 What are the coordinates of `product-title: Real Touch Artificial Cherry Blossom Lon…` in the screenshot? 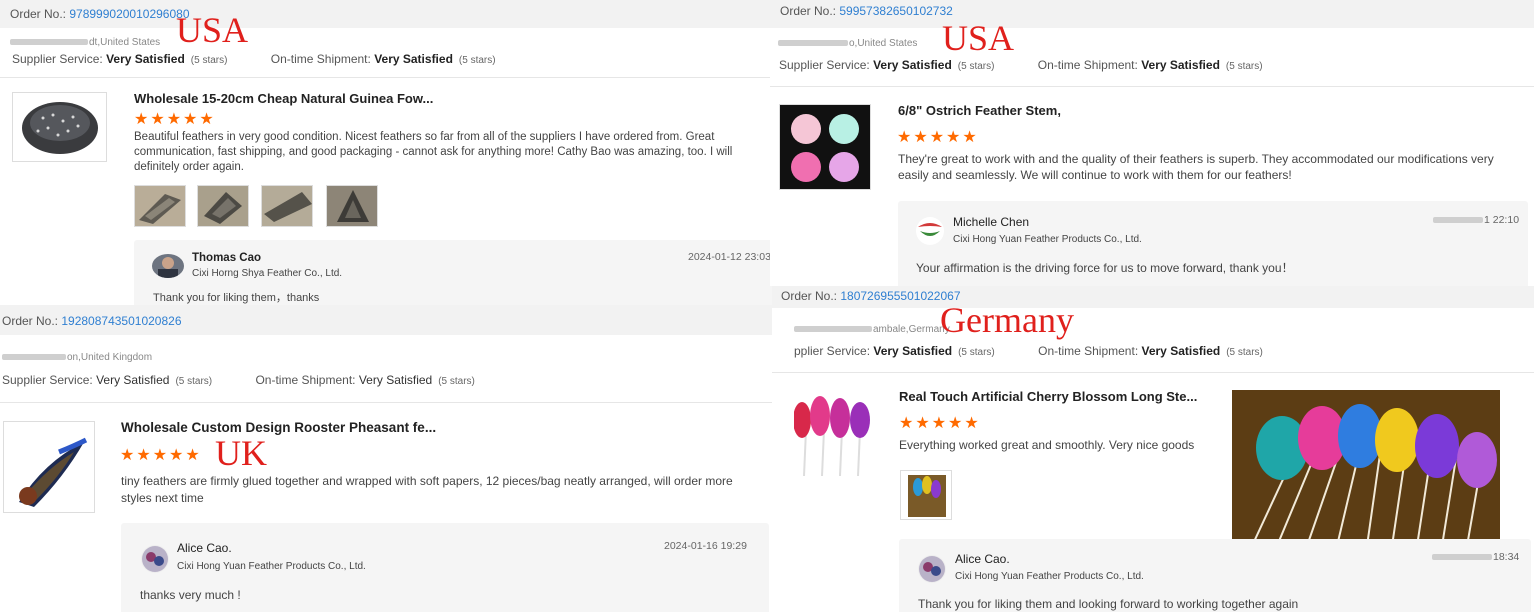 It's located at (1048, 396).